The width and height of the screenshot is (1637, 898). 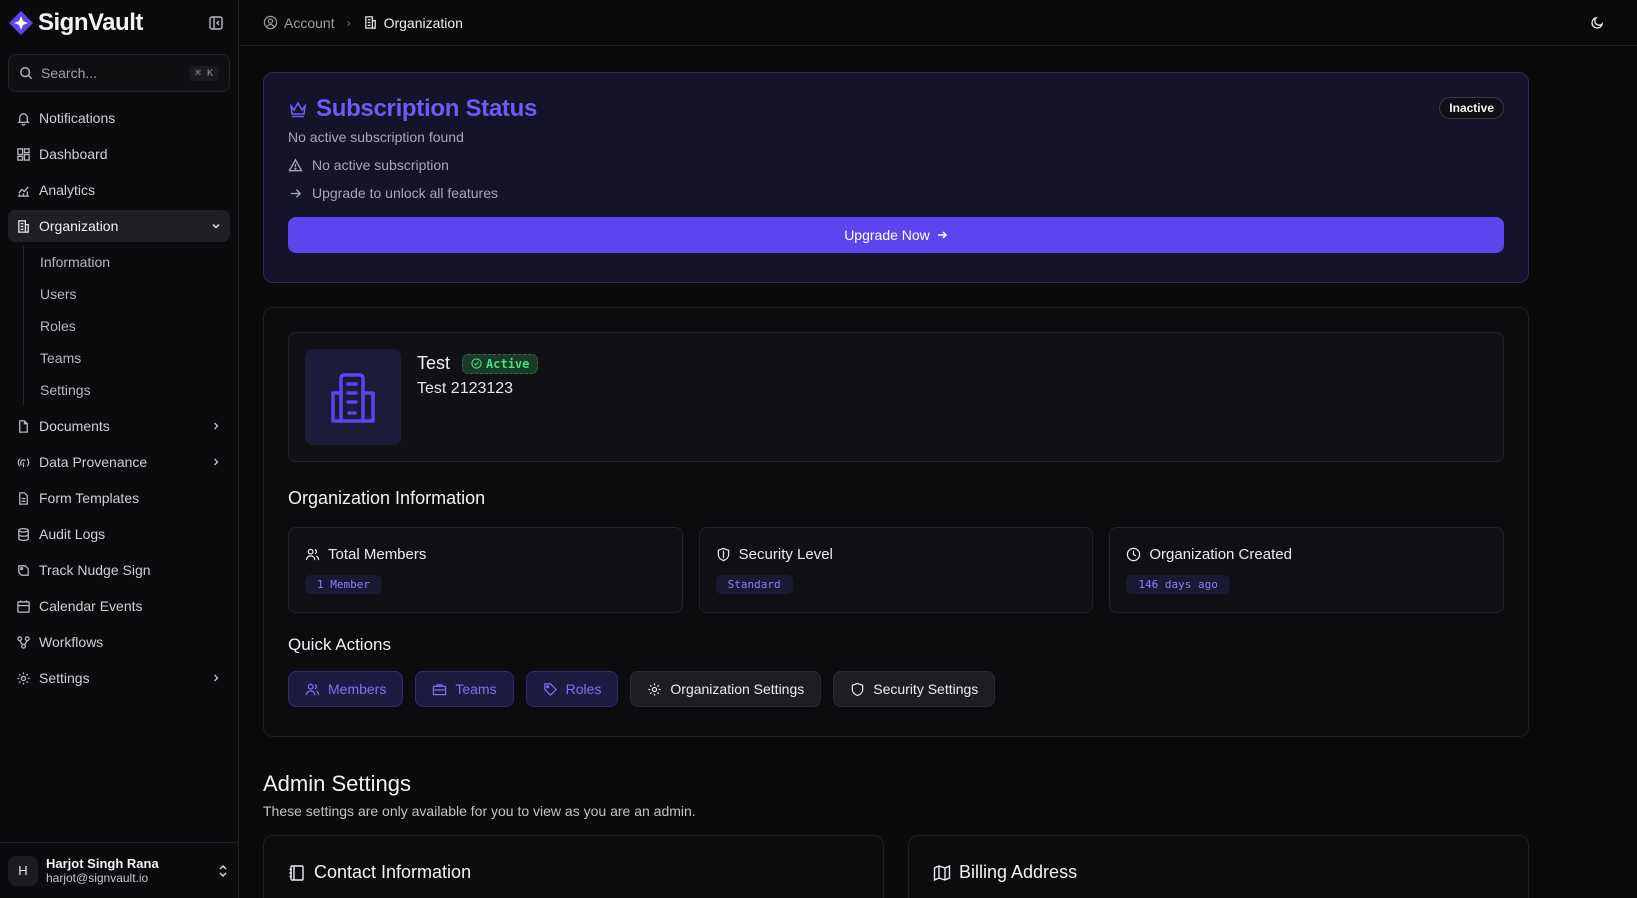 What do you see at coordinates (71, 642) in the screenshot?
I see `sidebar-item-label: Workflows` at bounding box center [71, 642].